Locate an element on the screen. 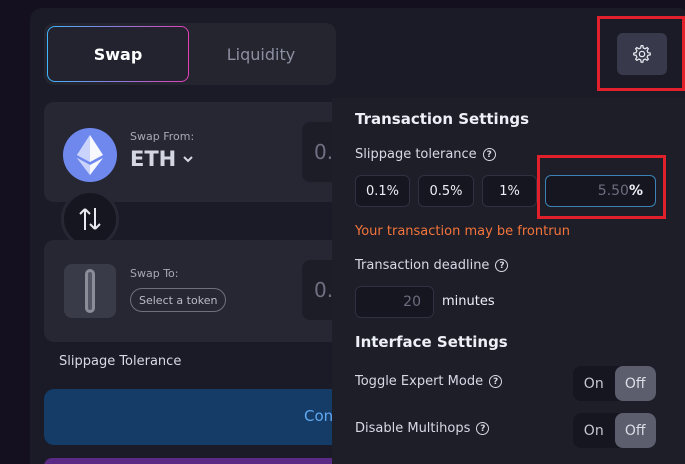 The width and height of the screenshot is (685, 464). tab-swap: Swap is located at coordinates (118, 54).